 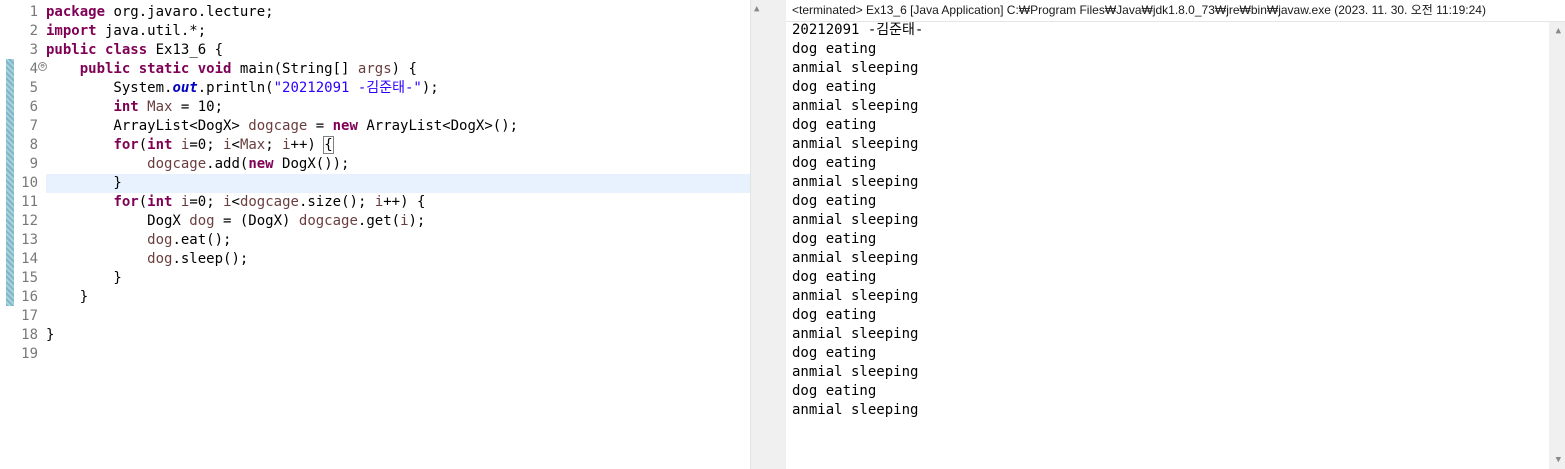 I want to click on code-line: System.out.println("20212091 -김준태-");, so click(x=242, y=88).